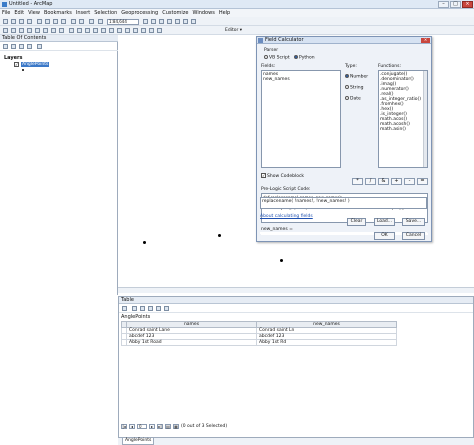  What do you see at coordinates (145, 21) in the screenshot?
I see `editor-toolbar-icon` at bounding box center [145, 21].